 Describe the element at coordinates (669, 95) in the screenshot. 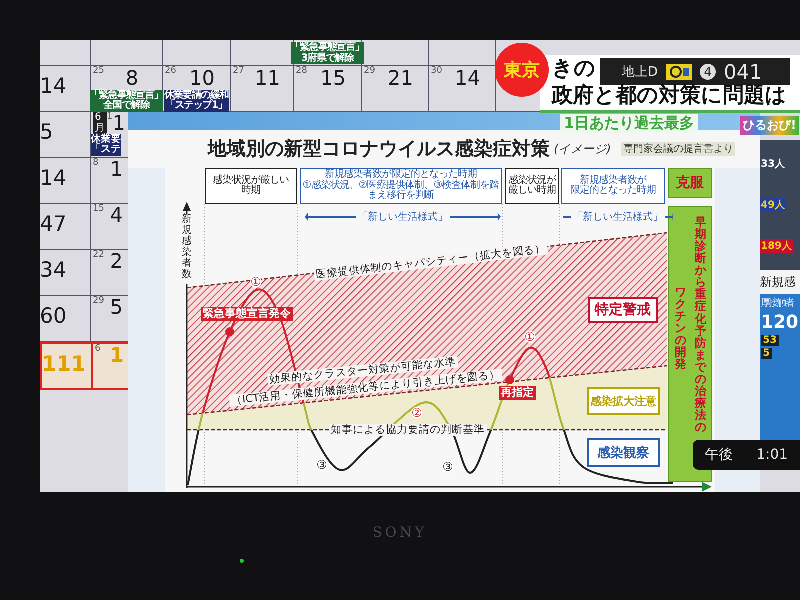

I see `headline-text: 政府と都の対策に問題は` at that location.